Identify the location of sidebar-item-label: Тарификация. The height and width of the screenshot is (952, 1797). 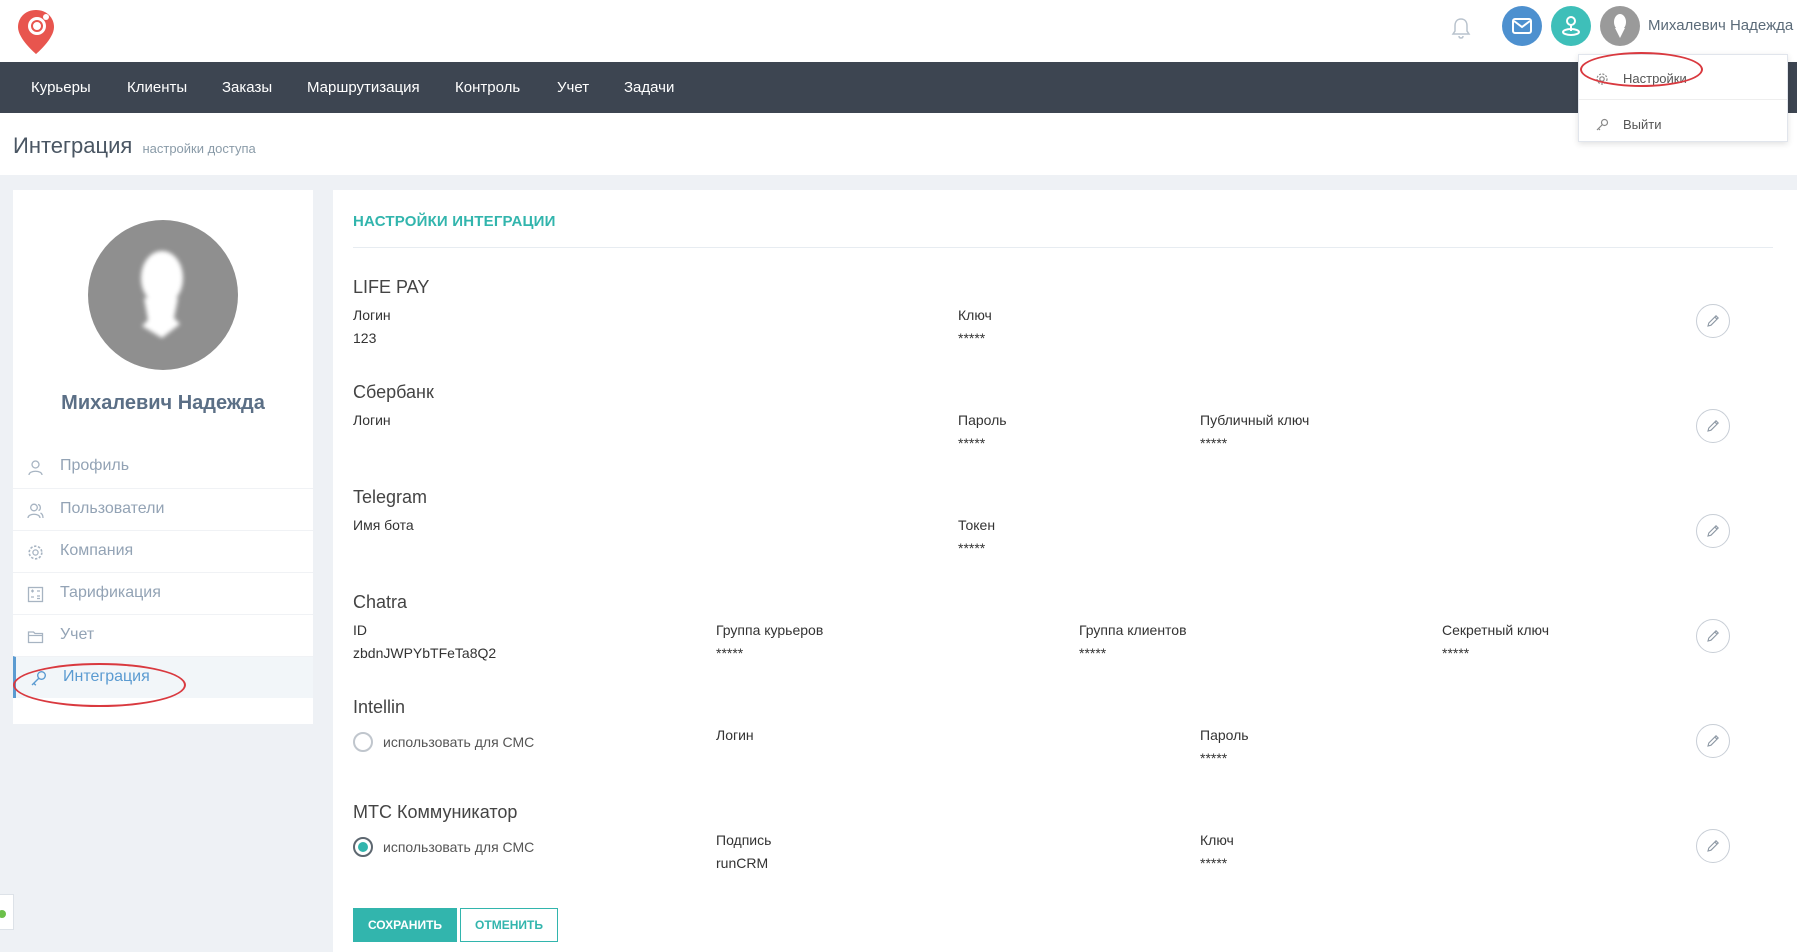
(110, 592).